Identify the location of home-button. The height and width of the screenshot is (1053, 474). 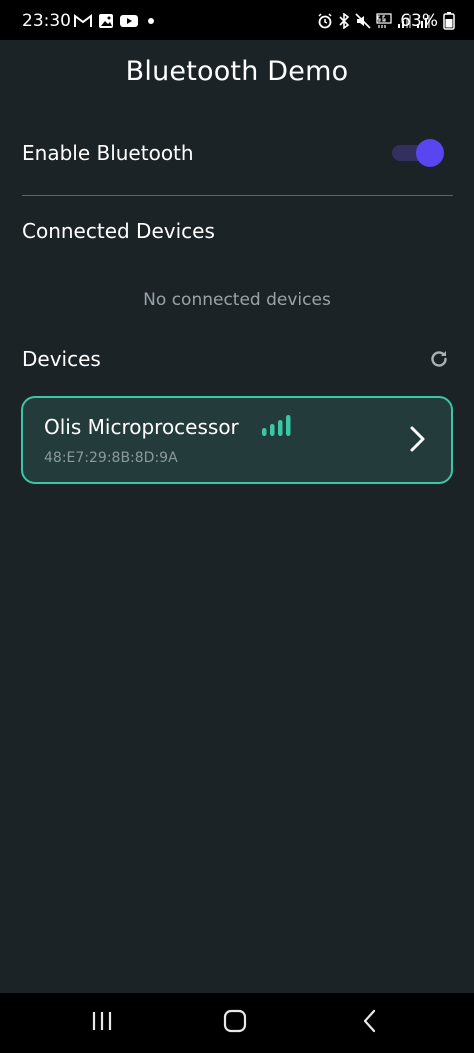
(235, 1023).